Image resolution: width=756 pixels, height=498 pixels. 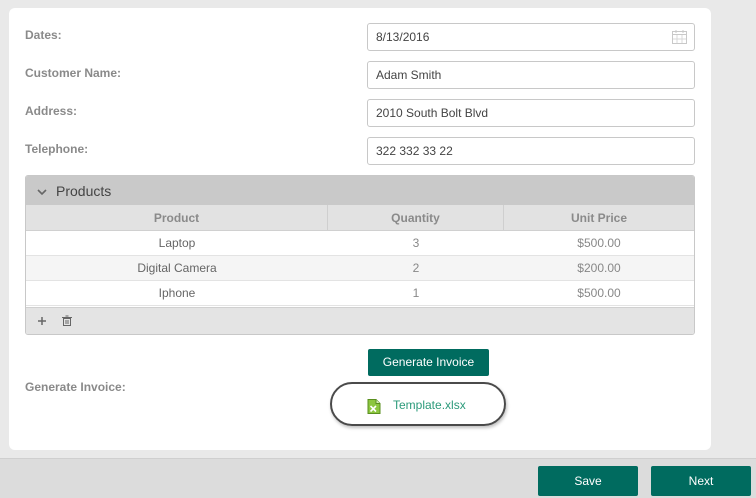 What do you see at coordinates (67, 321) in the screenshot?
I see `trash-icon` at bounding box center [67, 321].